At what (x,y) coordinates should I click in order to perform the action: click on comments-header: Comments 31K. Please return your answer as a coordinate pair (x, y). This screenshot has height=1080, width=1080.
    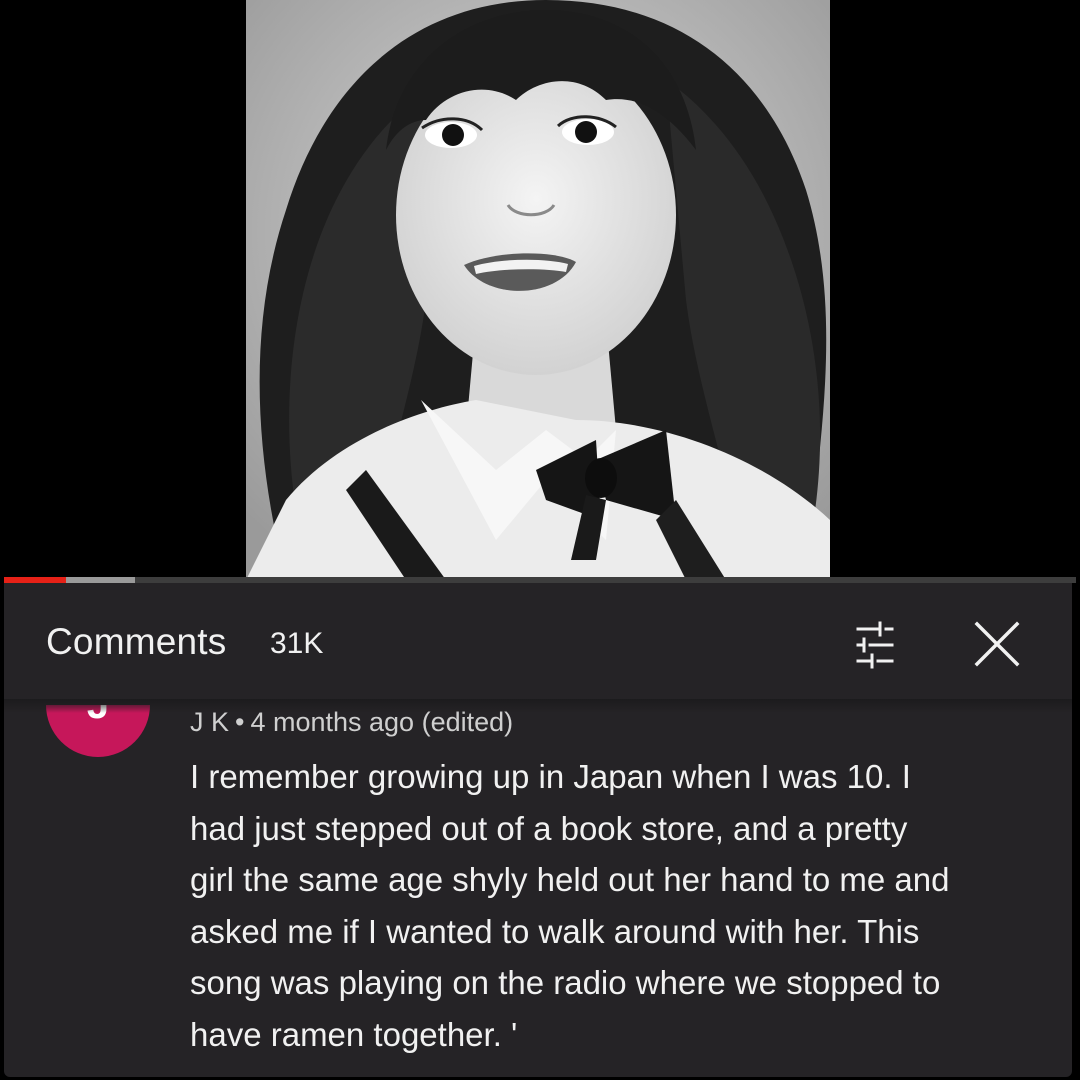
    Looking at the image, I should click on (538, 644).